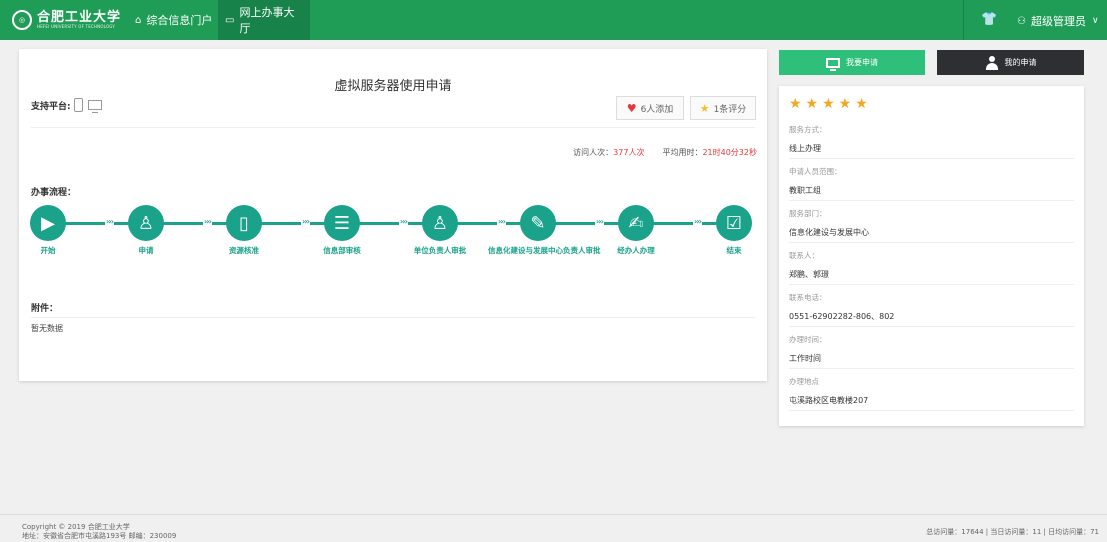  Describe the element at coordinates (931, 151) in the screenshot. I see `field-value: 线上办理` at that location.